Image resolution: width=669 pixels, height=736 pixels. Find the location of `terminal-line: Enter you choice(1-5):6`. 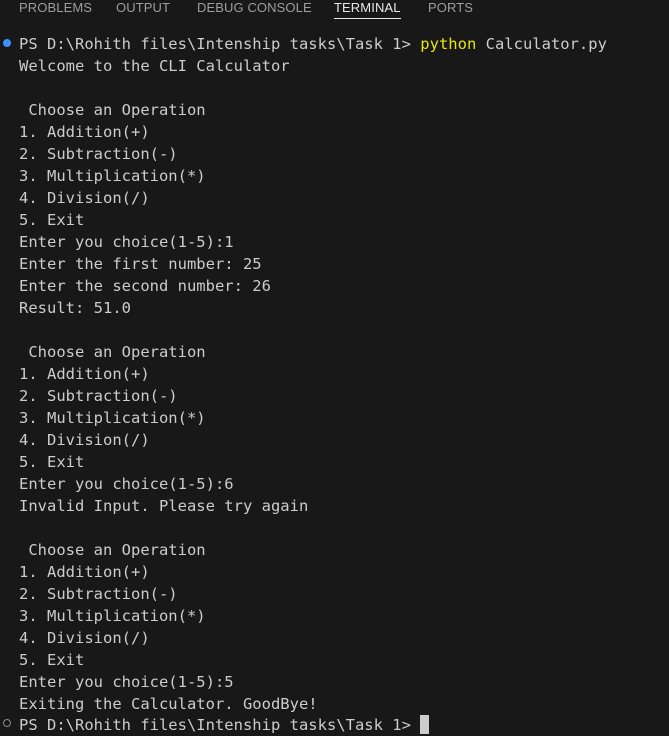

terminal-line: Enter you choice(1-5):6 is located at coordinates (126, 484).